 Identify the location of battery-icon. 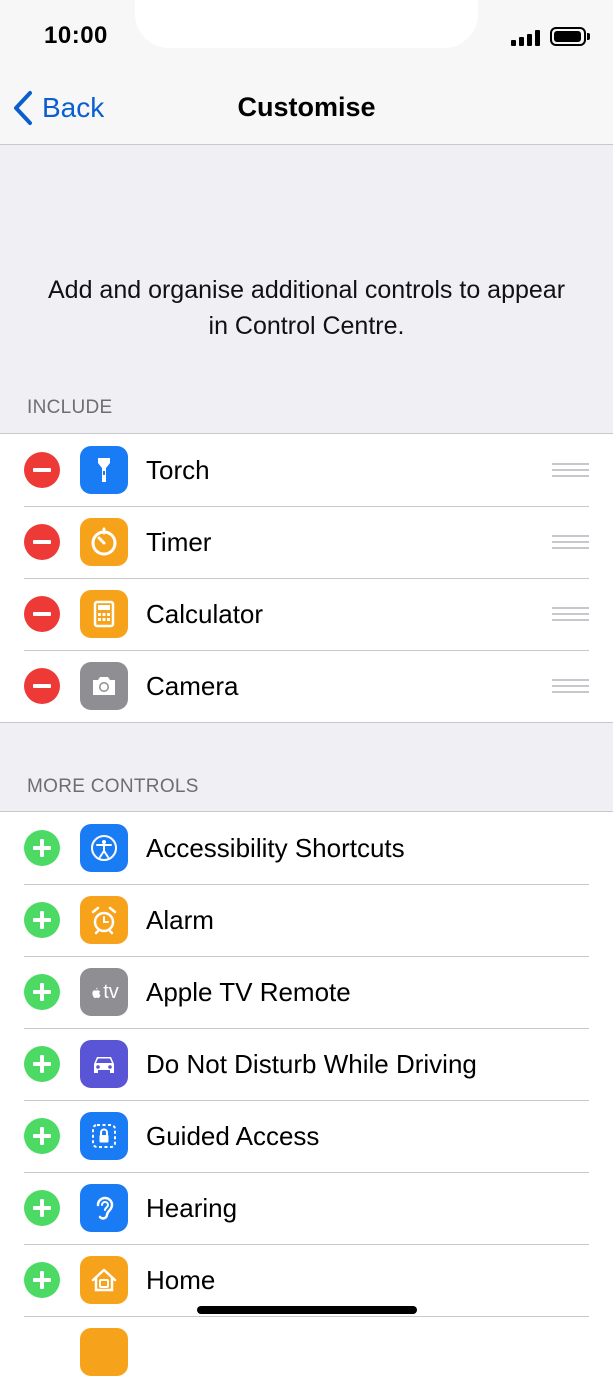
(570, 36).